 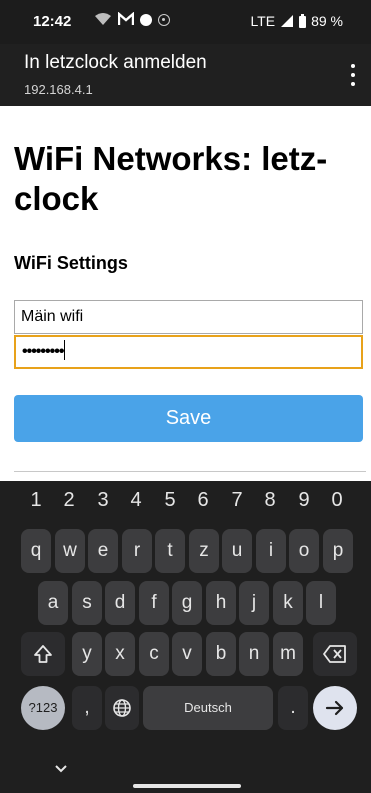 I want to click on battery-icon, so click(x=303, y=21).